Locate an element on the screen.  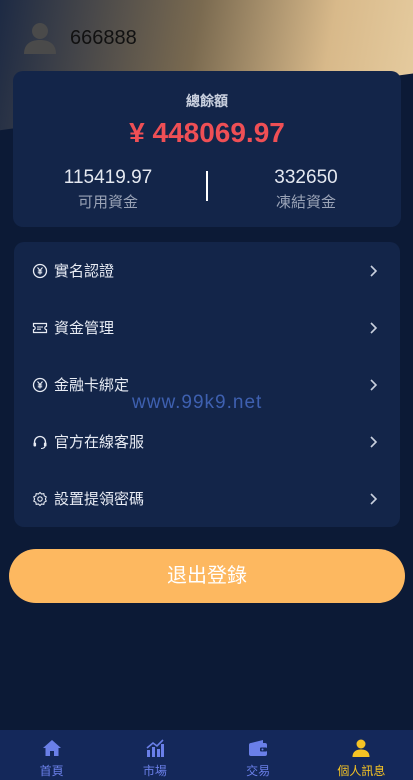
frozen-funds-label: 凍結資金 is located at coordinates (305, 202).